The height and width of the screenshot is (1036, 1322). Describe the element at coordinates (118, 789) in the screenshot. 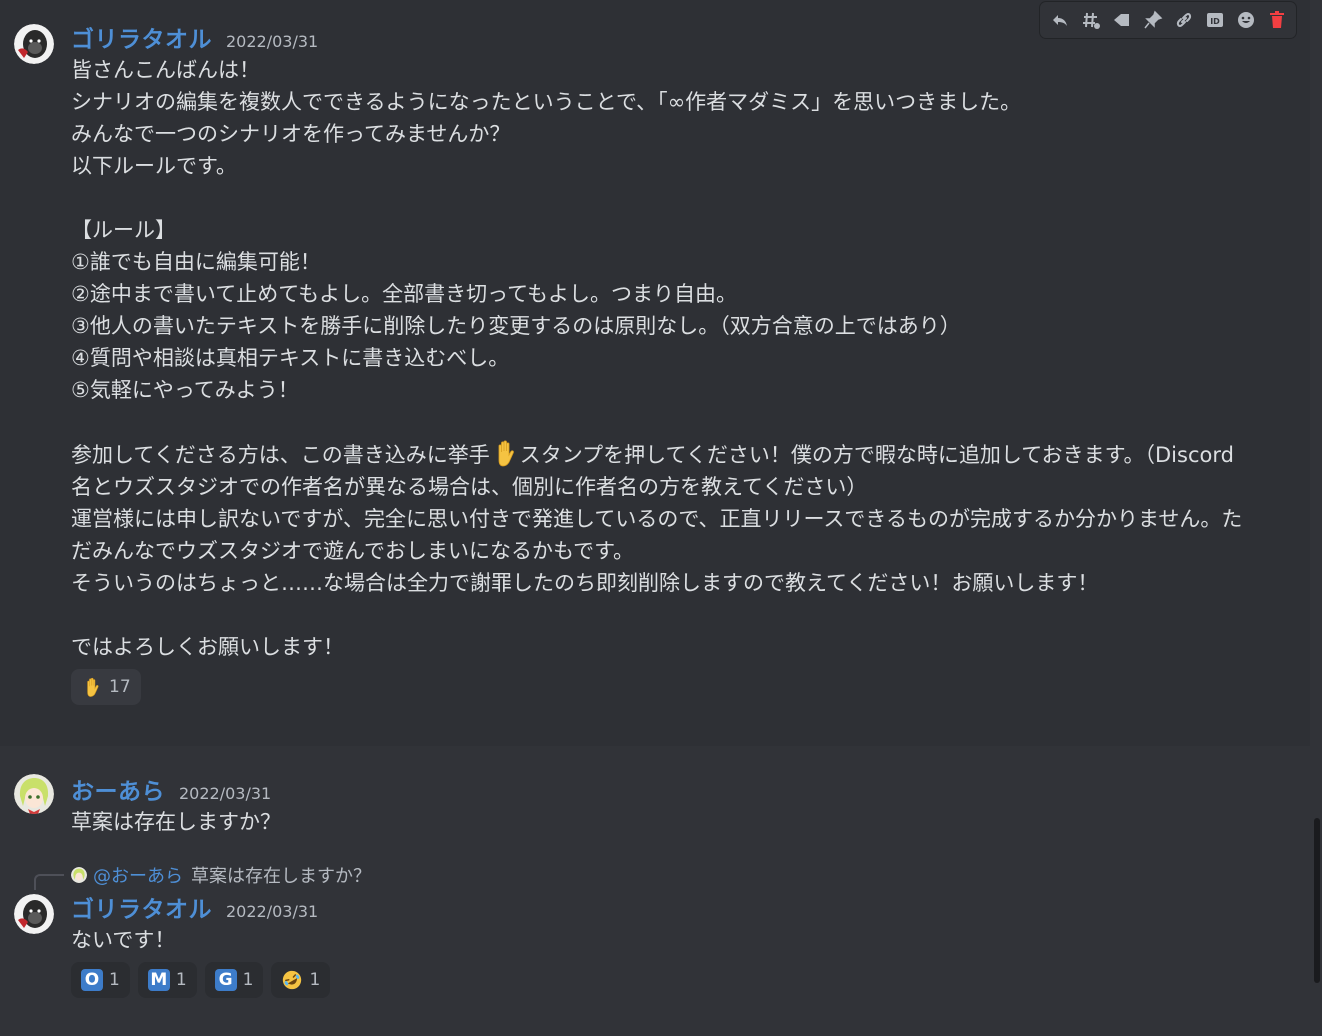

I see `username: おーあら` at that location.